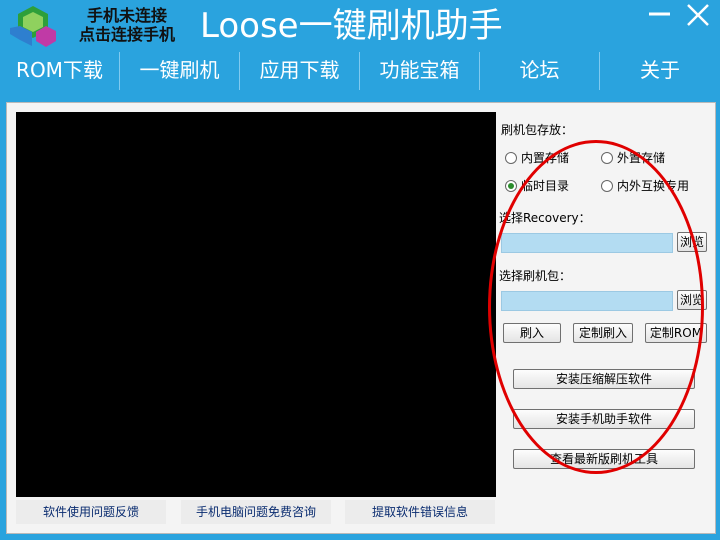 This screenshot has width=720, height=540. What do you see at coordinates (653, 186) in the screenshot?
I see `radio-label: 内外互换专用` at bounding box center [653, 186].